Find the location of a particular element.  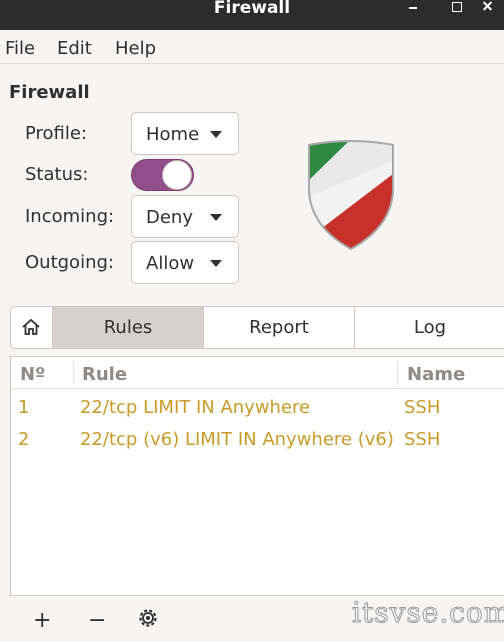

status-label: Status: is located at coordinates (57, 174).